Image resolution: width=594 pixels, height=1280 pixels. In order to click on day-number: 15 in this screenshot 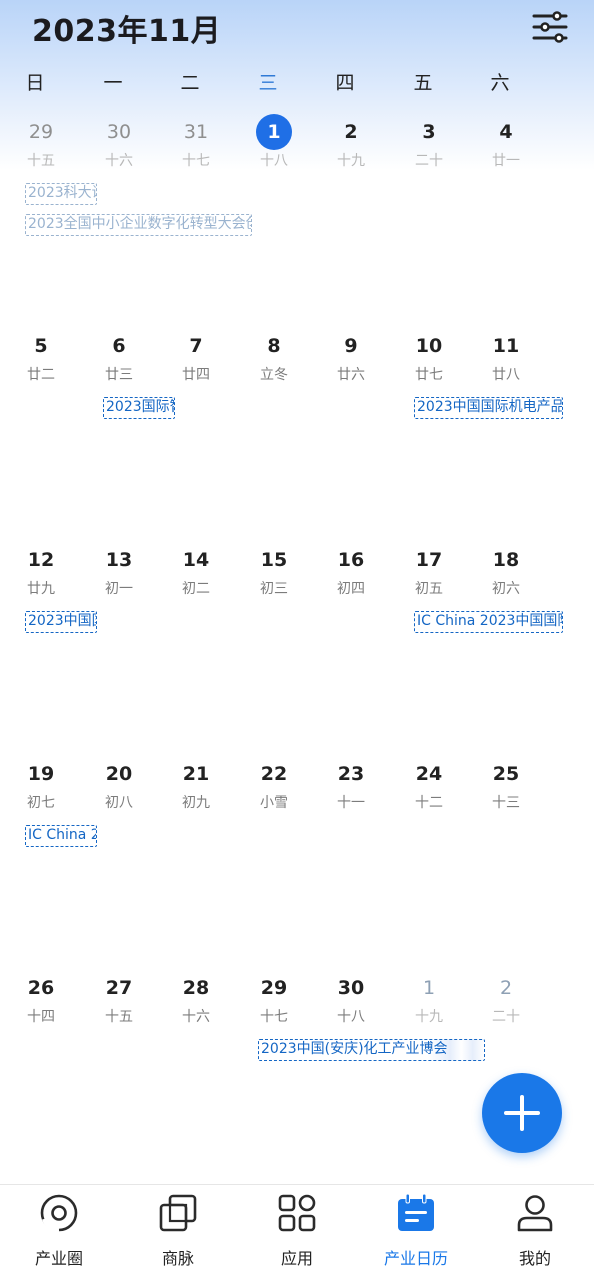, I will do `click(274, 560)`.